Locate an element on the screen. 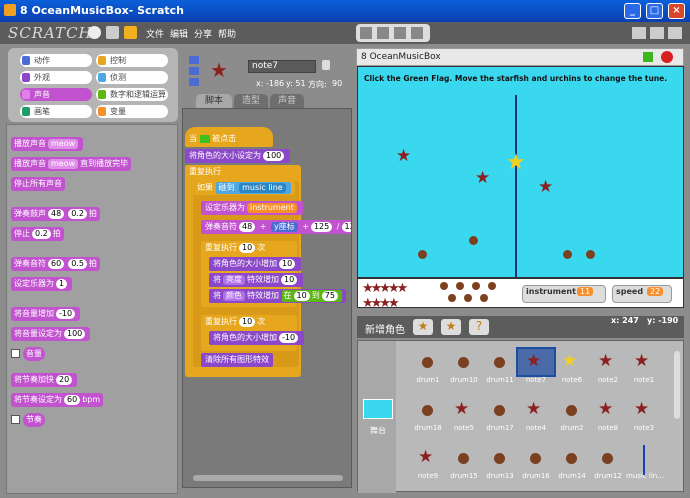 The width and height of the screenshot is (690, 498). sprite-thumb-drum10: drum10 is located at coordinates (464, 366).